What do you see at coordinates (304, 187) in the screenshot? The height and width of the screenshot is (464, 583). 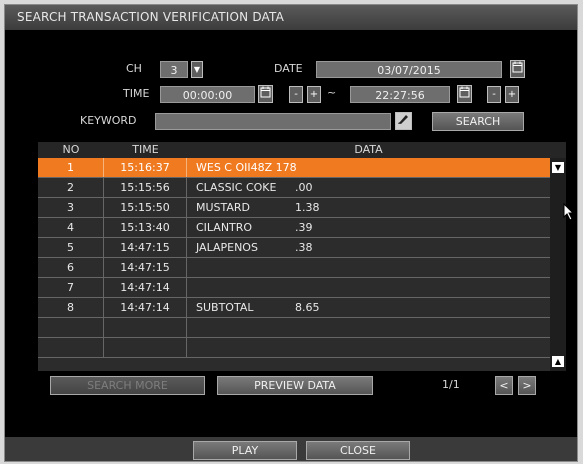 I see `row-value: .00` at bounding box center [304, 187].